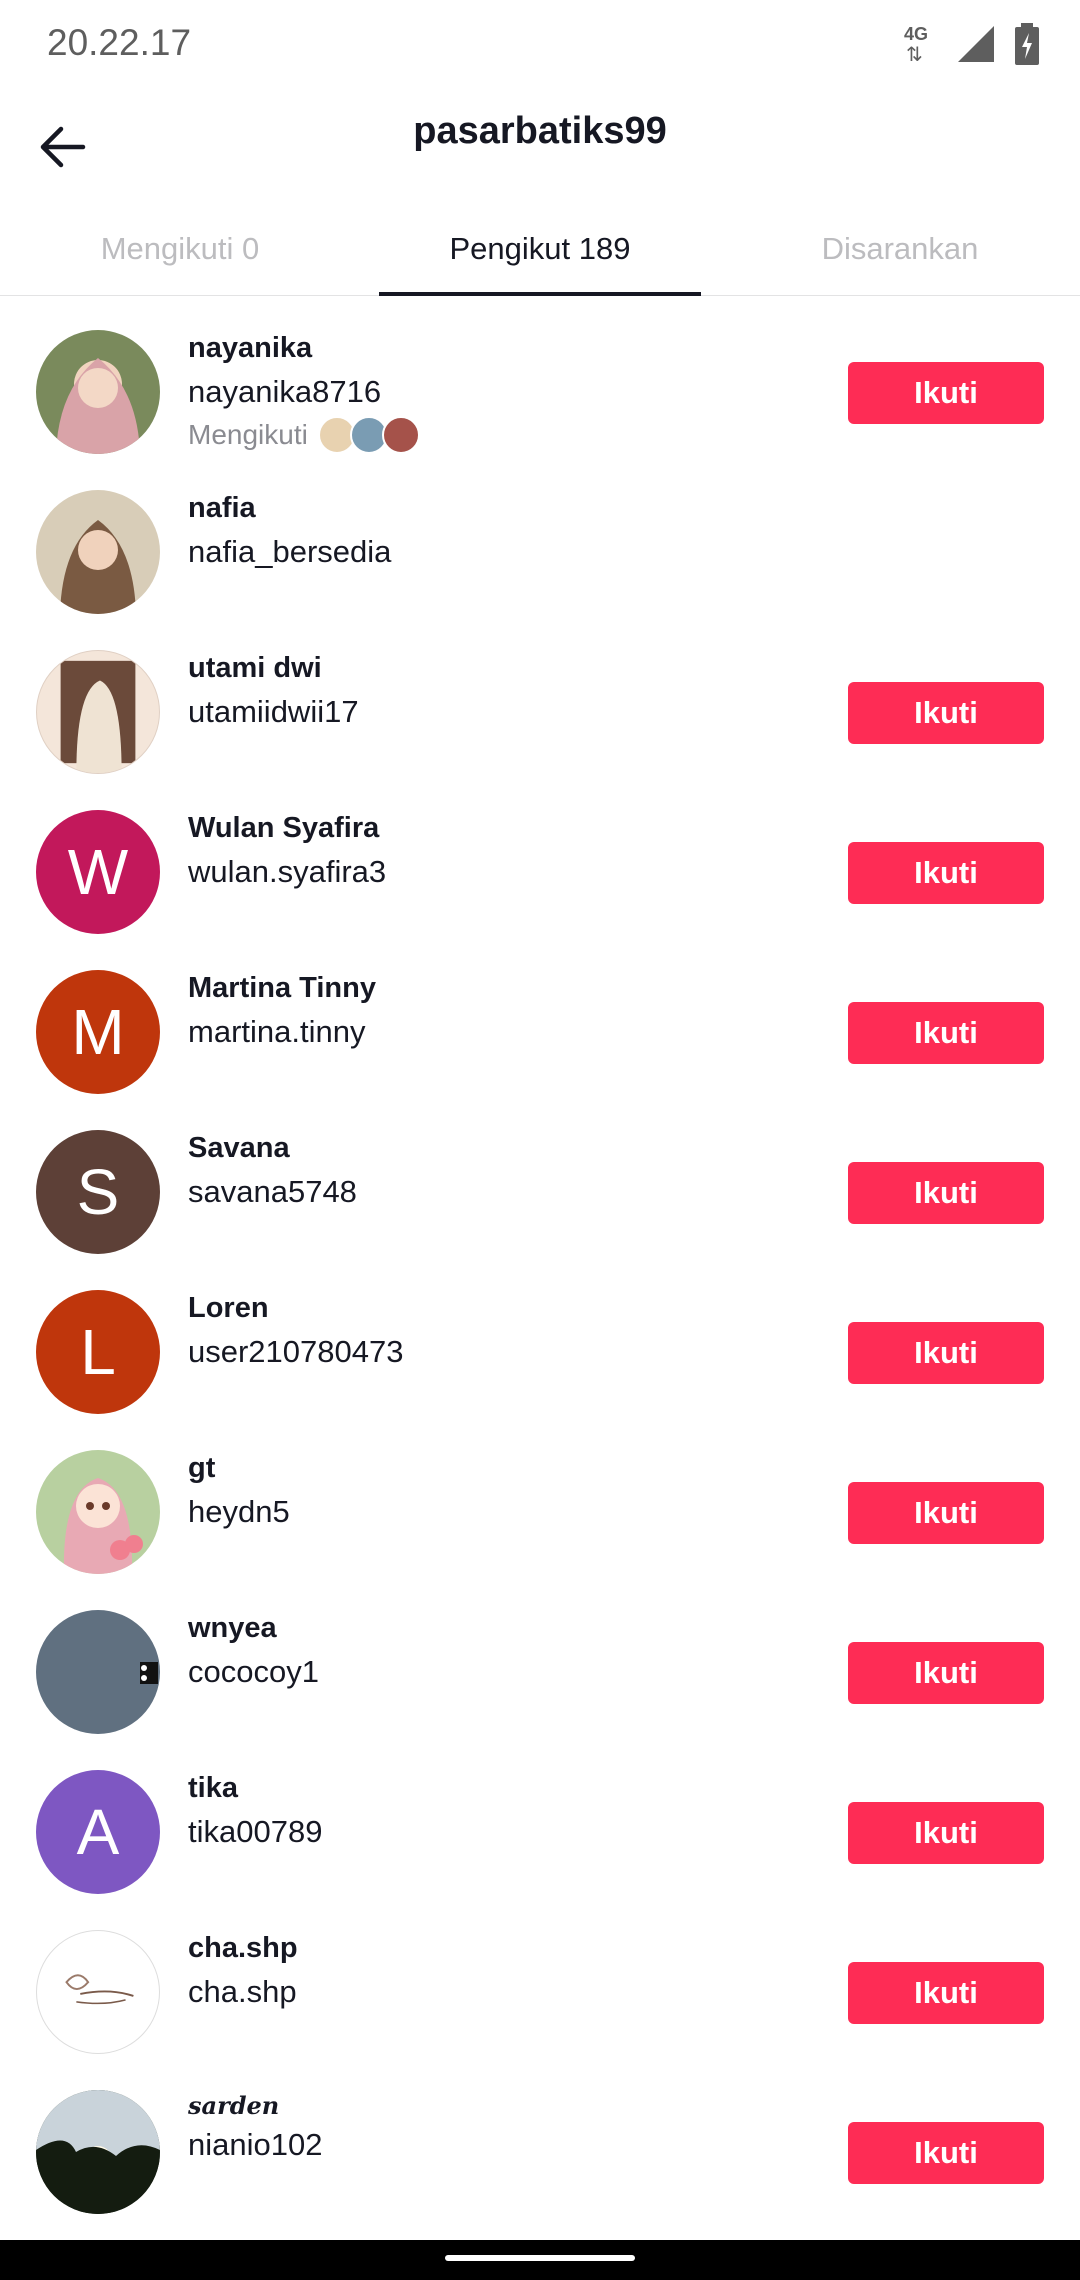  Describe the element at coordinates (250, 348) in the screenshot. I see `display-name: nayanika` at that location.